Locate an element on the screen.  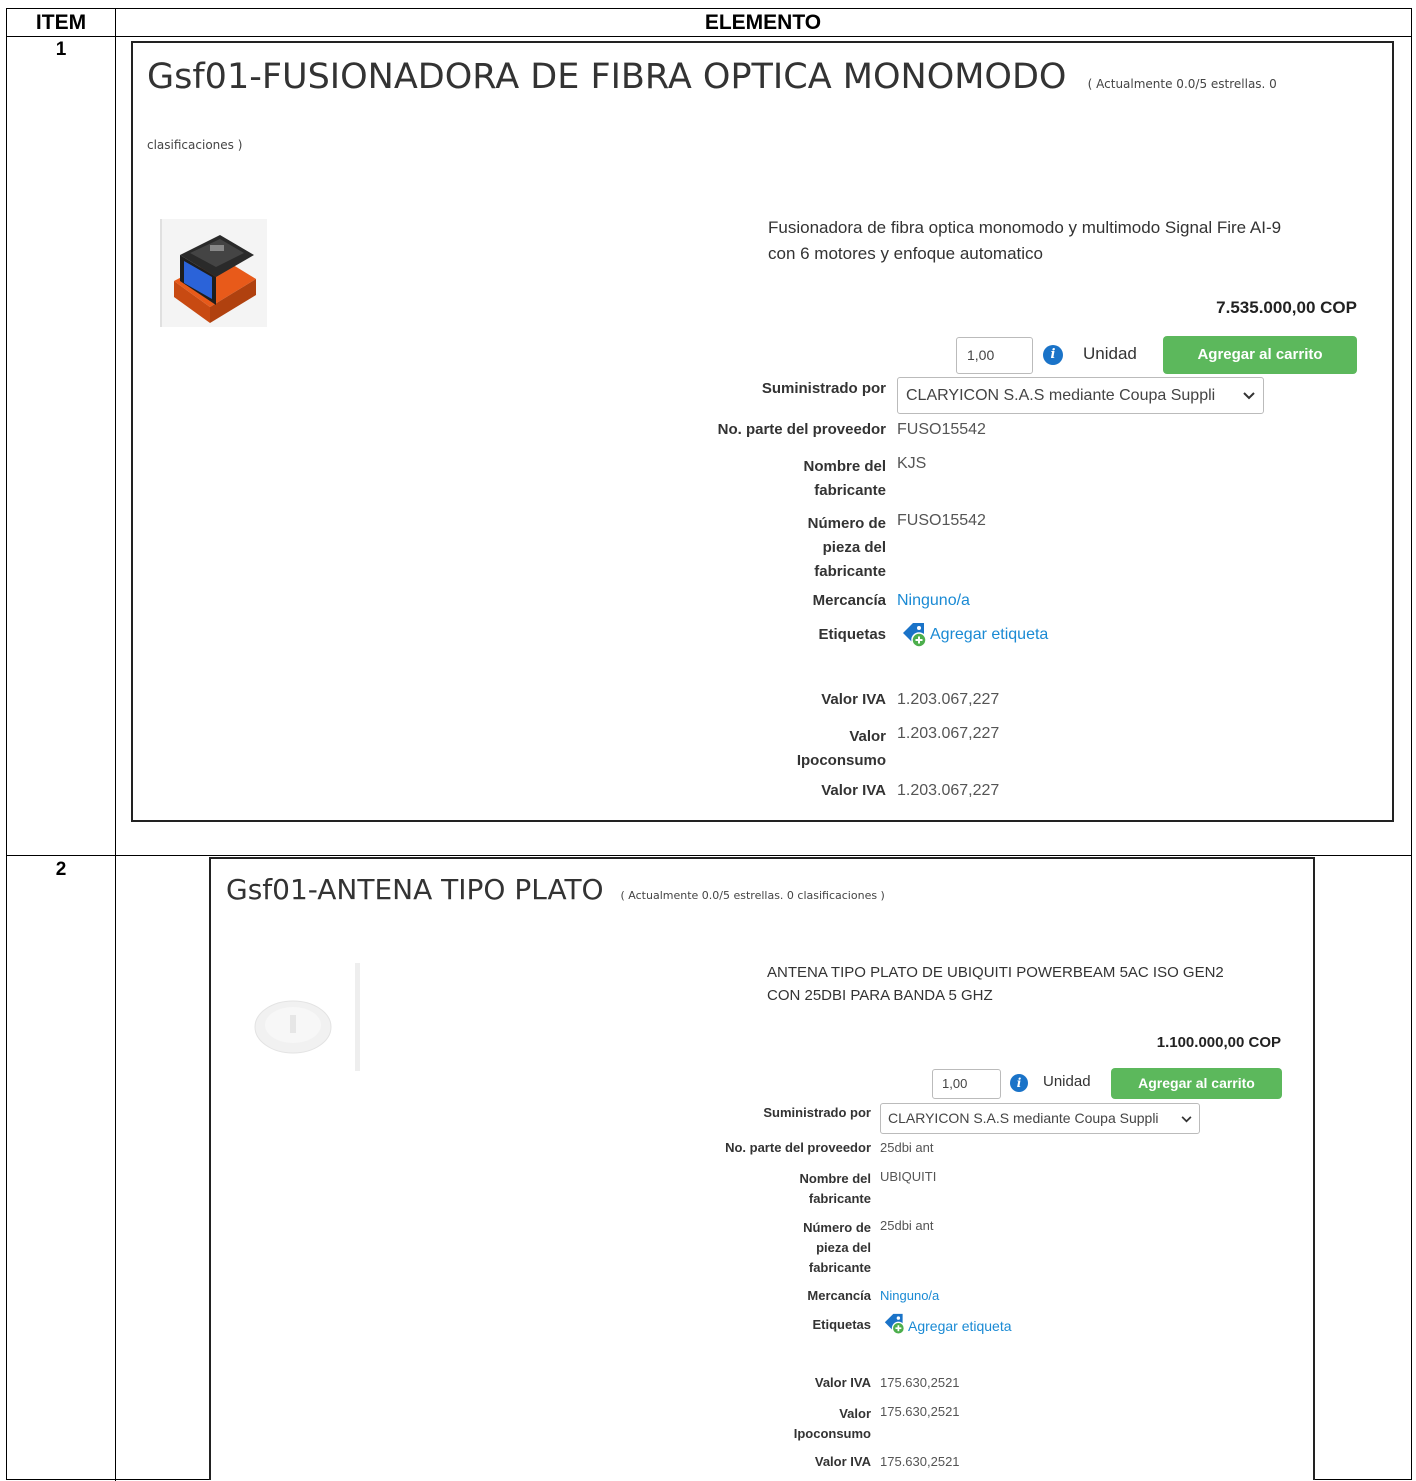
header-element: ELEMENTO is located at coordinates (763, 22).